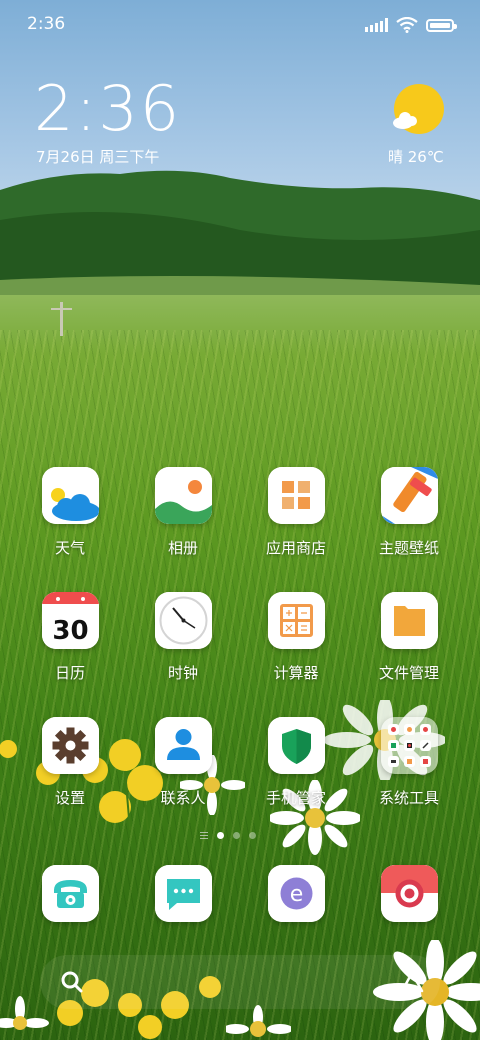  I want to click on weather-app-icon, so click(70, 495).